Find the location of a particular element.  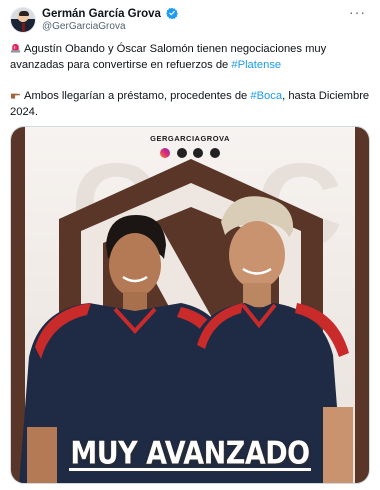

media-headline: MUY AVANZADO is located at coordinates (190, 453).